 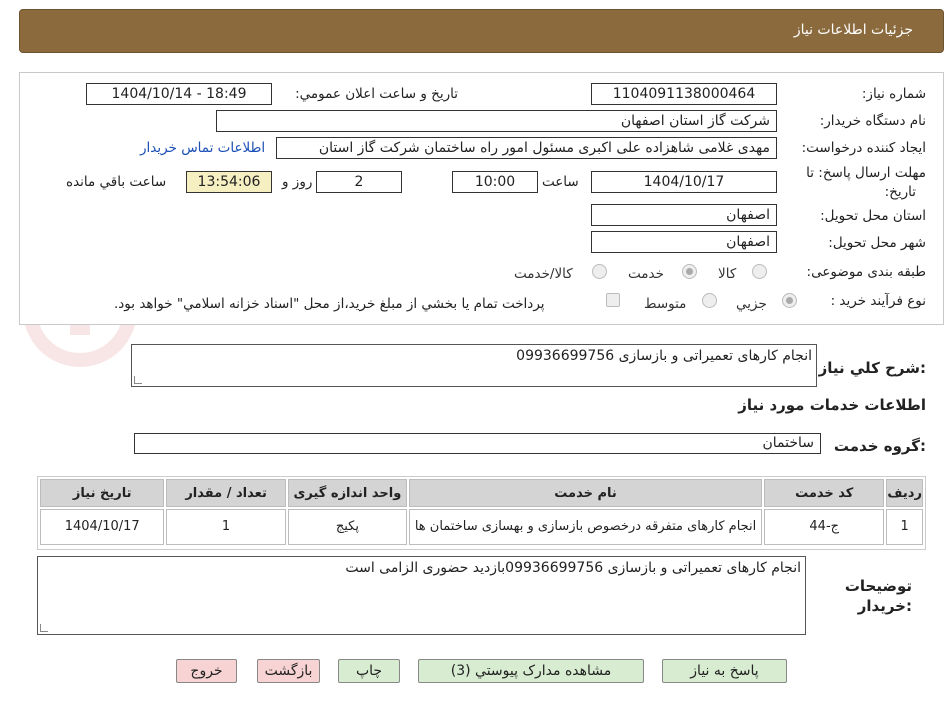 What do you see at coordinates (102, 493) in the screenshot?
I see `col-need-date: تاريخ نياز` at bounding box center [102, 493].